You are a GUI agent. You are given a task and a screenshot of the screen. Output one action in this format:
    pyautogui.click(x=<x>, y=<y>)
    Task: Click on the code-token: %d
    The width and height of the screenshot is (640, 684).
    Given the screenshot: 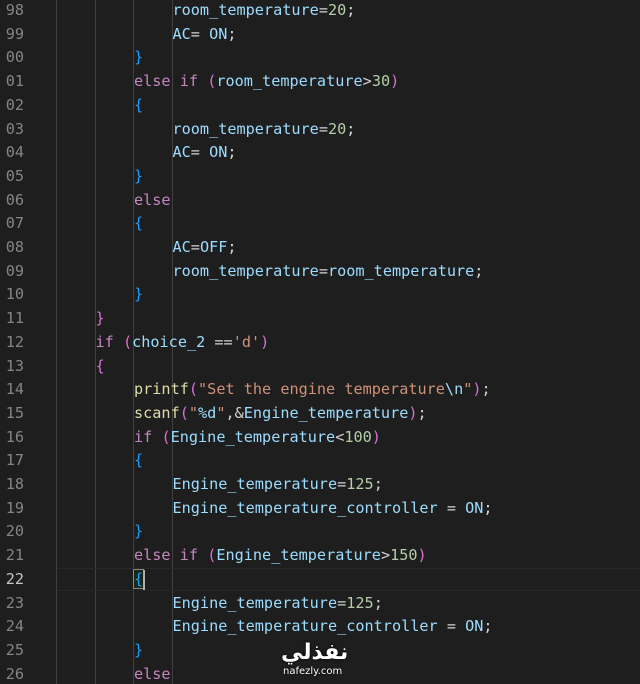 What is the action you would take?
    pyautogui.click(x=207, y=412)
    